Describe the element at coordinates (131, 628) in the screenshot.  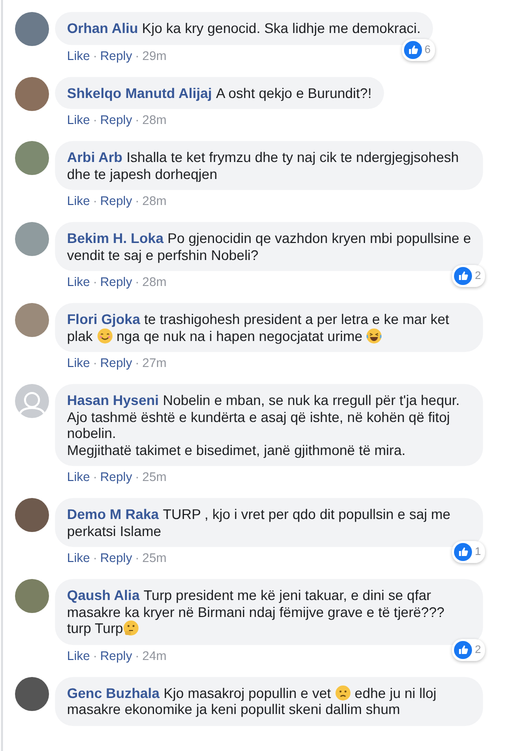
I see `thinking-face-icon` at that location.